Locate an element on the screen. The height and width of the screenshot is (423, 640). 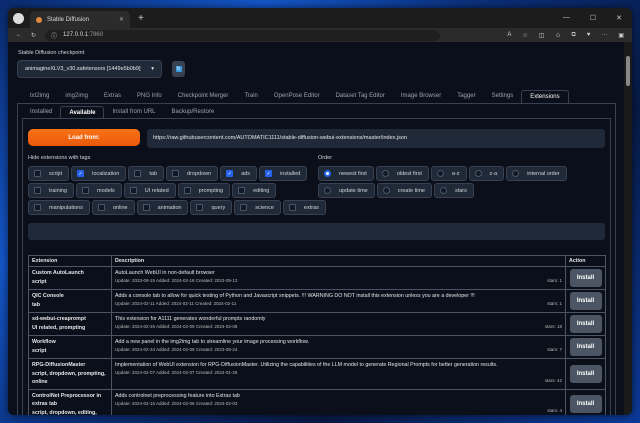
hide-tag-checkbox: animation is located at coordinates (162, 207).